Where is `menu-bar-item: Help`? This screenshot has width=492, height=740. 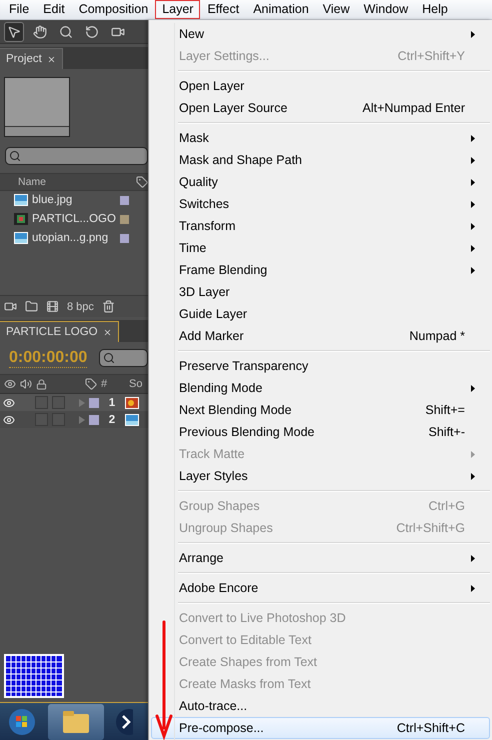
menu-bar-item: Help is located at coordinates (435, 9).